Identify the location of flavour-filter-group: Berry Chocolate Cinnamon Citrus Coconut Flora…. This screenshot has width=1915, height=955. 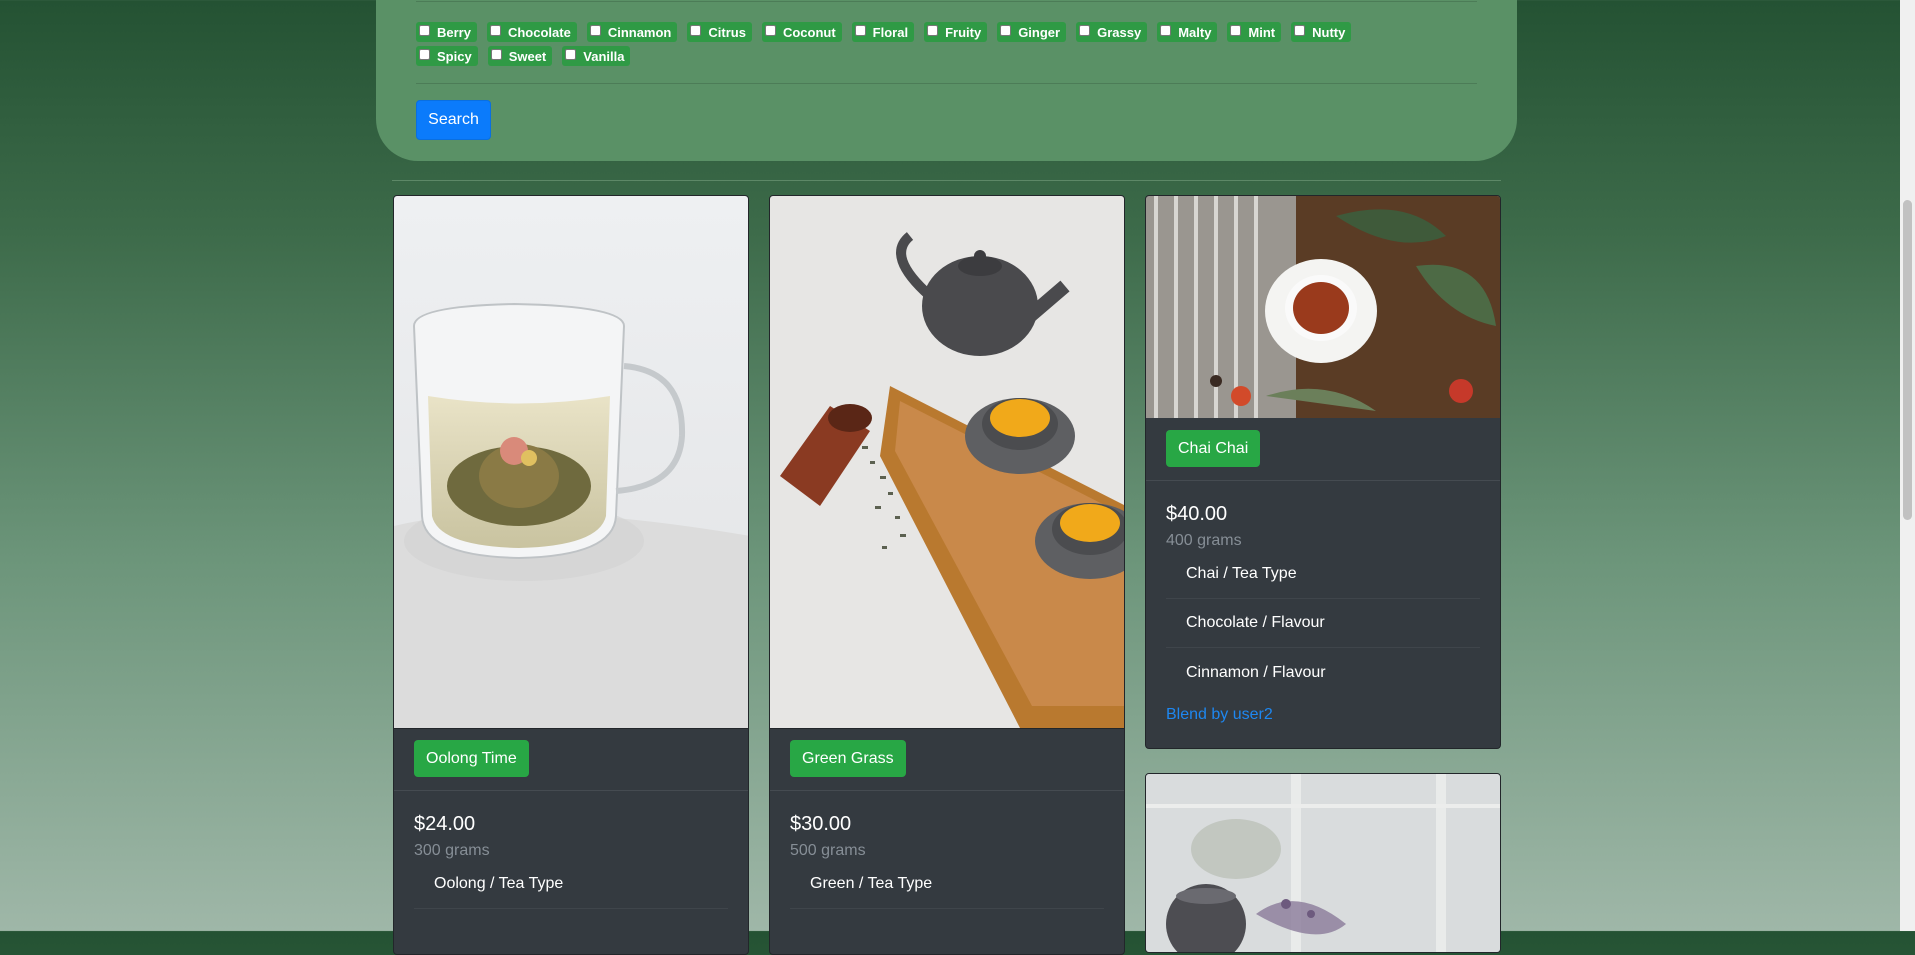
(956, 44).